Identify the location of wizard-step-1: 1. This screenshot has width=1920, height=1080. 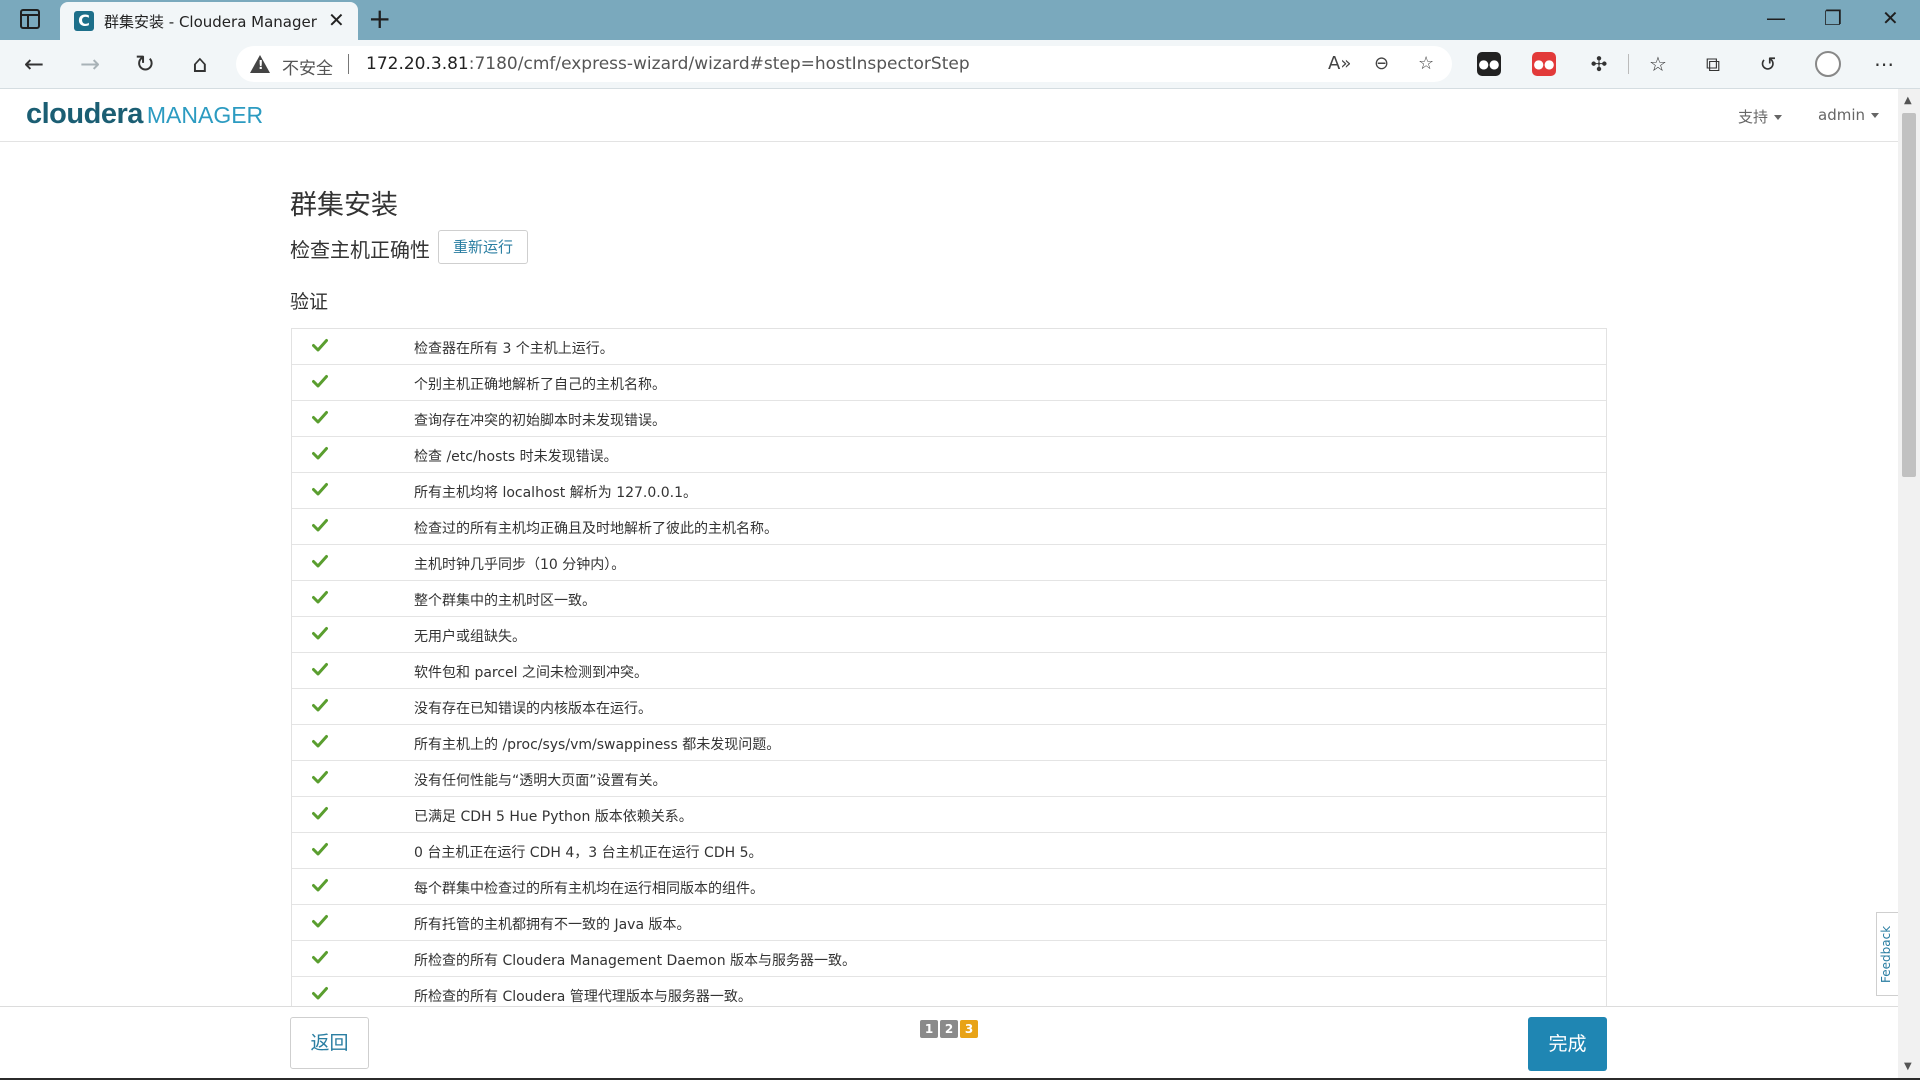
(929, 1029).